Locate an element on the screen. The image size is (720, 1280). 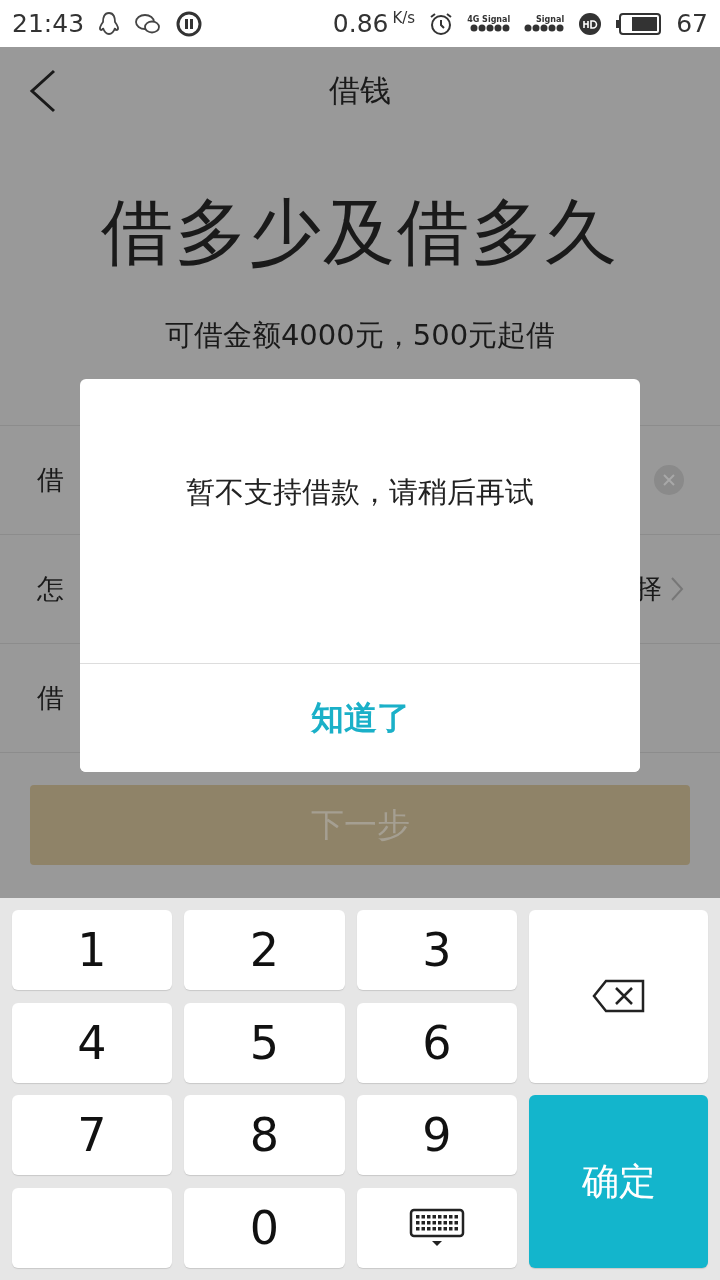
digit-key: 7 is located at coordinates (92, 1135).